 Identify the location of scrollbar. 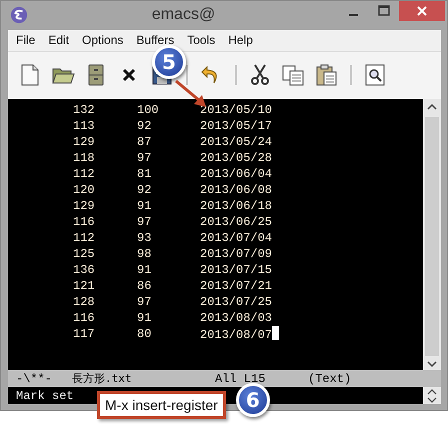
(432, 234).